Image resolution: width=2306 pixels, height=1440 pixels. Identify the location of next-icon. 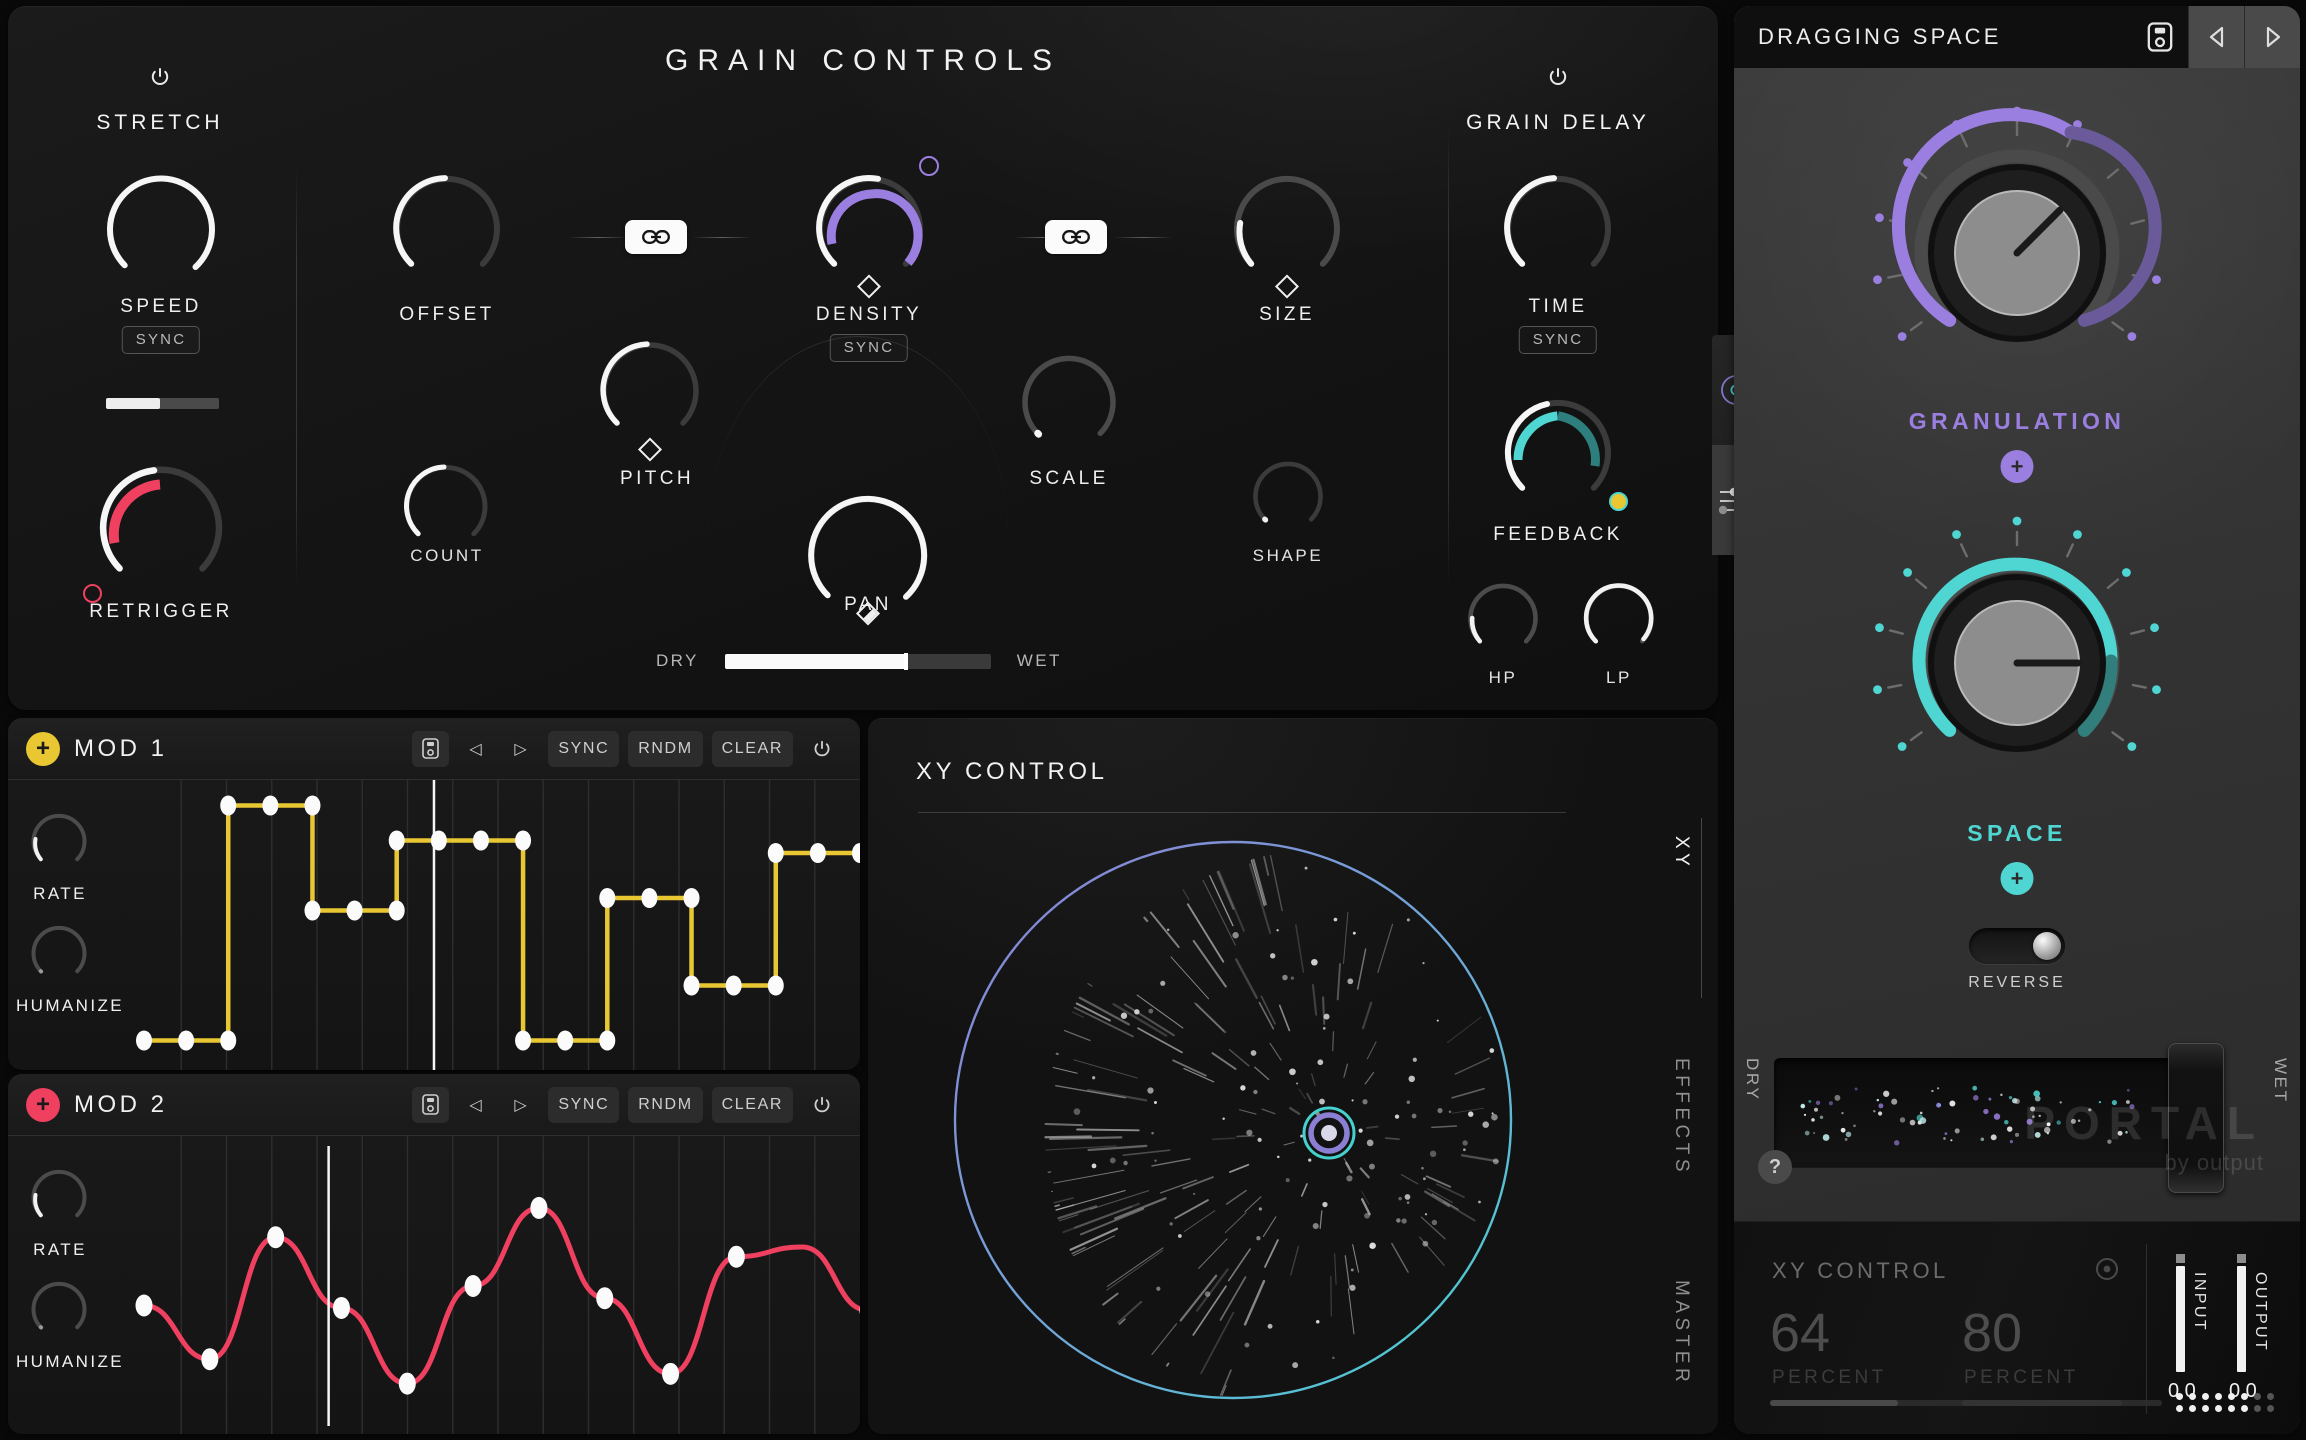
(2273, 37).